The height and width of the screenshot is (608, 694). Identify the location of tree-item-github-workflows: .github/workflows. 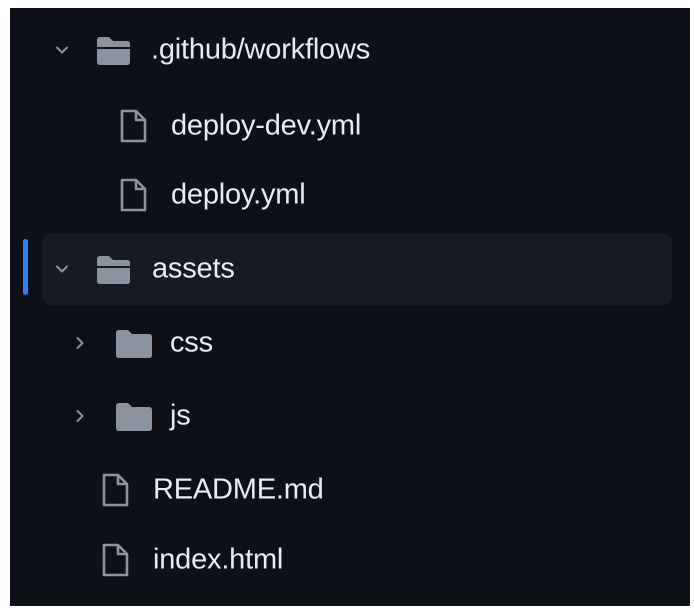
(350, 50).